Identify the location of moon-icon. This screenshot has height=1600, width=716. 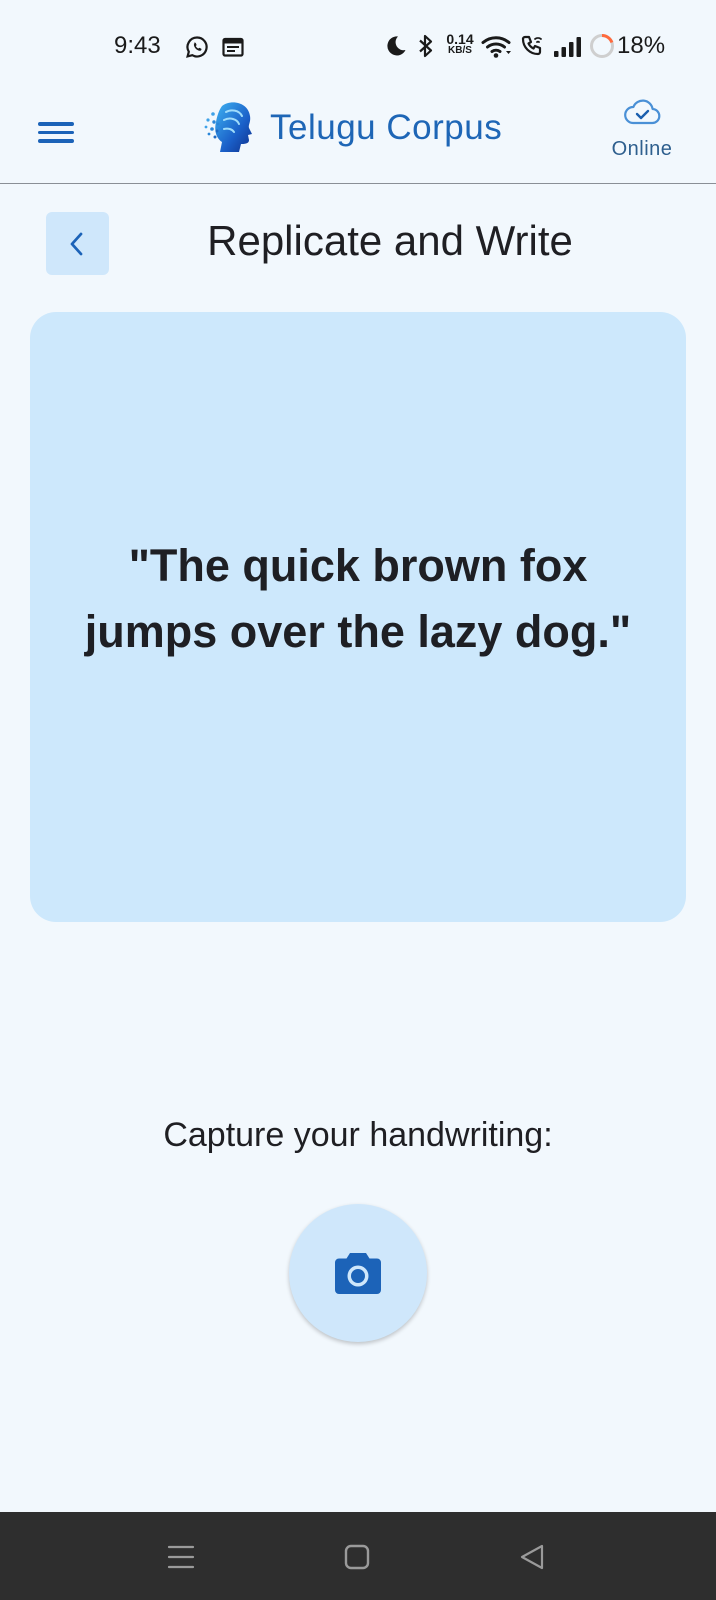
(396, 46).